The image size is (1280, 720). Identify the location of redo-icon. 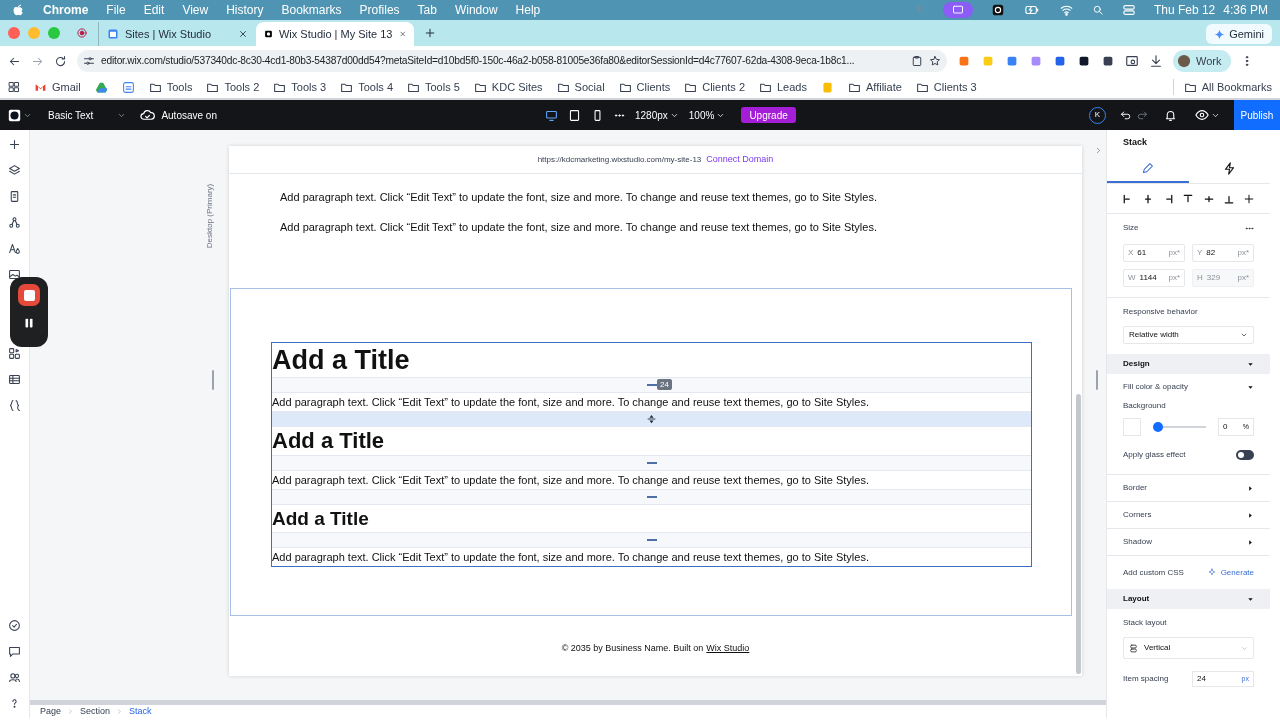
(1142, 115).